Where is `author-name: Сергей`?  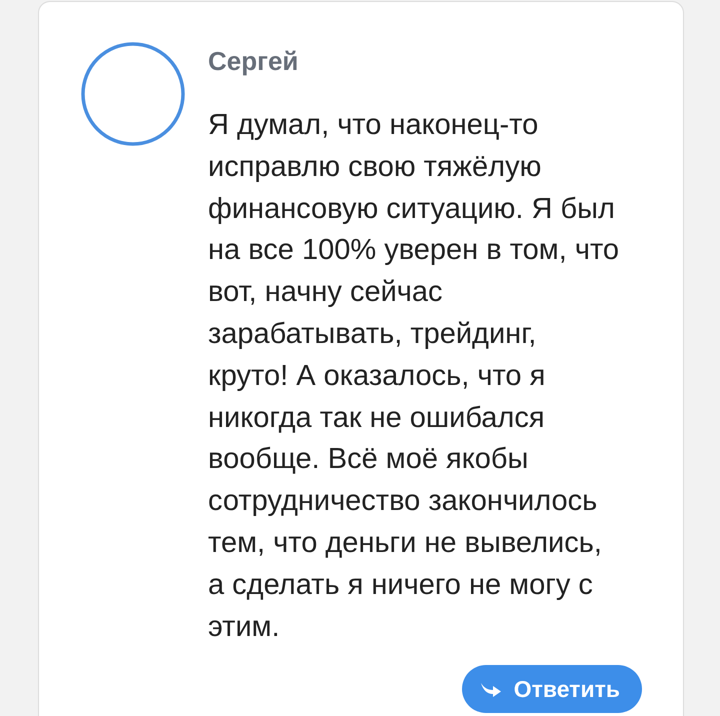
author-name: Сергей is located at coordinates (254, 61).